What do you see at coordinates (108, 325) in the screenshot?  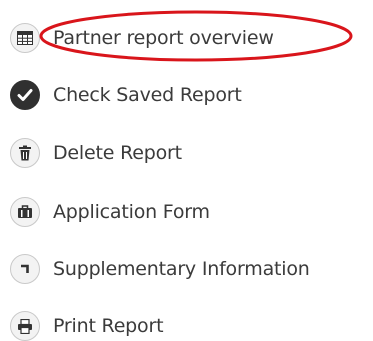 I see `menu-item-label: Print Report` at bounding box center [108, 325].